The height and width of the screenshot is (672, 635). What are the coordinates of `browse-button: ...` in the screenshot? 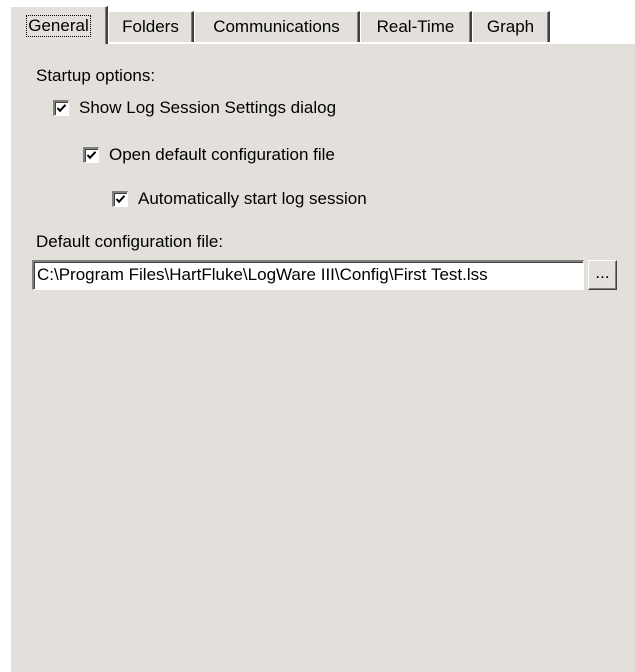 It's located at (602, 275).